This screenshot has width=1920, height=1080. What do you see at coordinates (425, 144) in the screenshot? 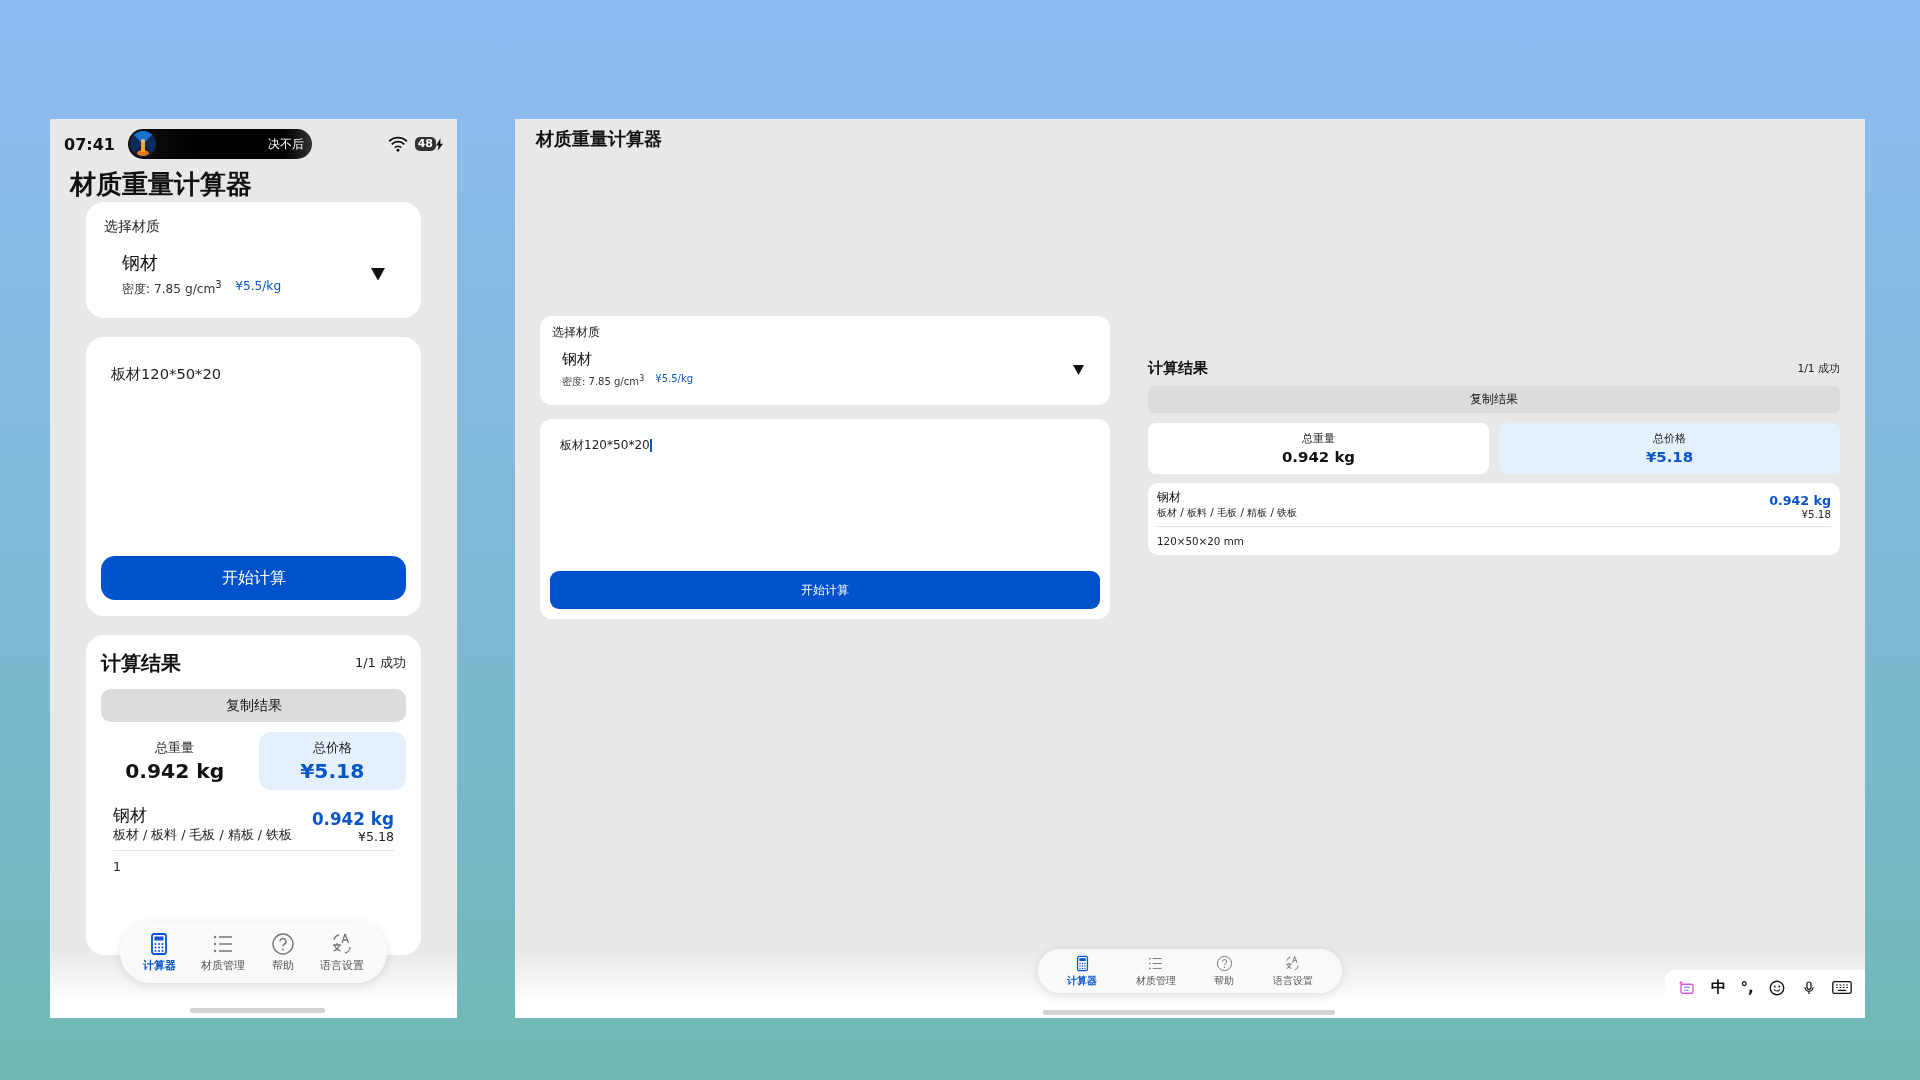
I see `battery-level: 48` at bounding box center [425, 144].